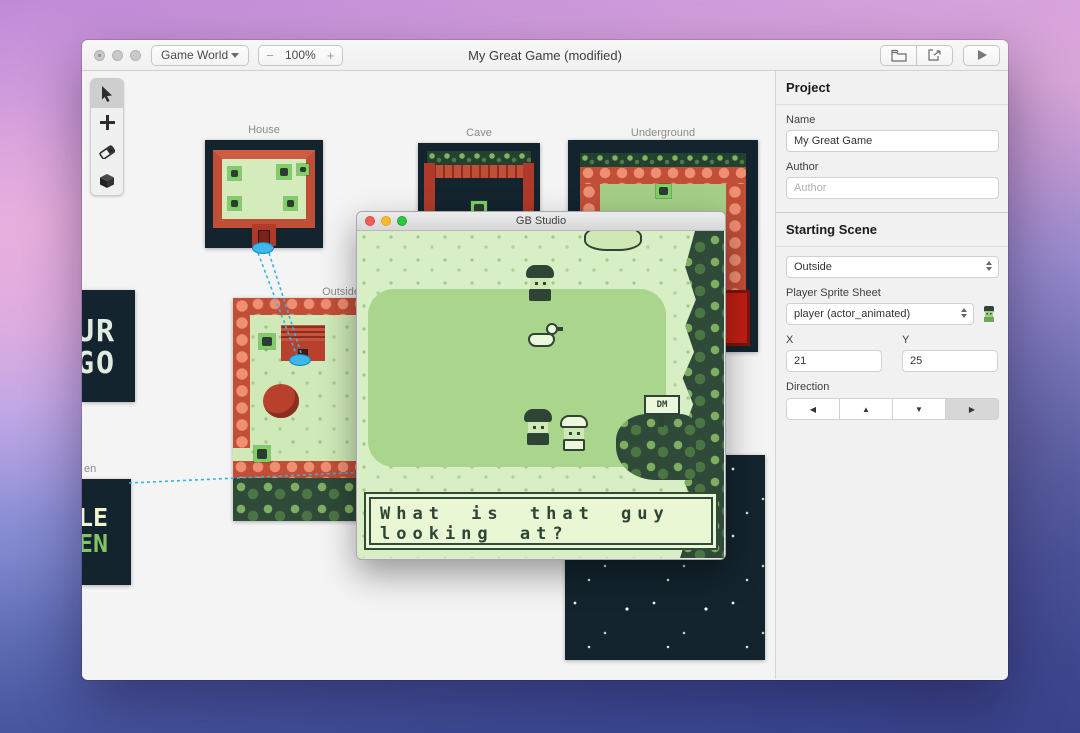  I want to click on folder-icon, so click(898, 55).